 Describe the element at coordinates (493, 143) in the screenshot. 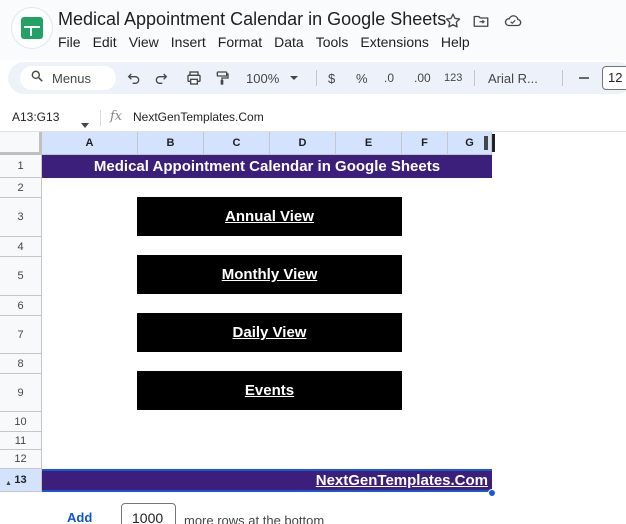

I see `freeze-bar-handle` at that location.